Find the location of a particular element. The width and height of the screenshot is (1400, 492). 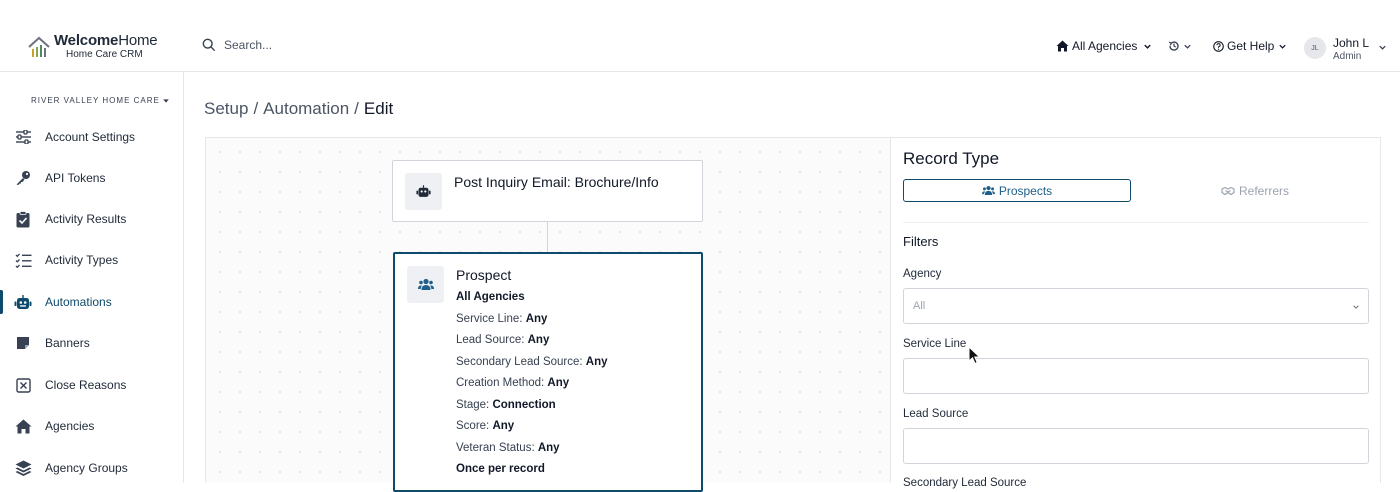

divider is located at coordinates (1136, 222).